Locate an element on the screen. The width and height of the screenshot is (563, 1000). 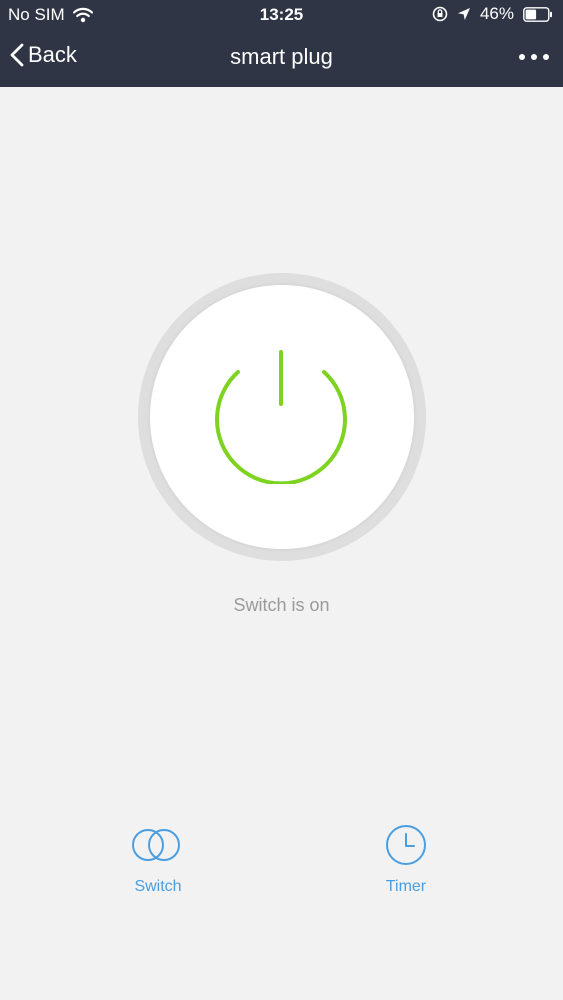
tab-switch-label: Switch is located at coordinates (158, 886).